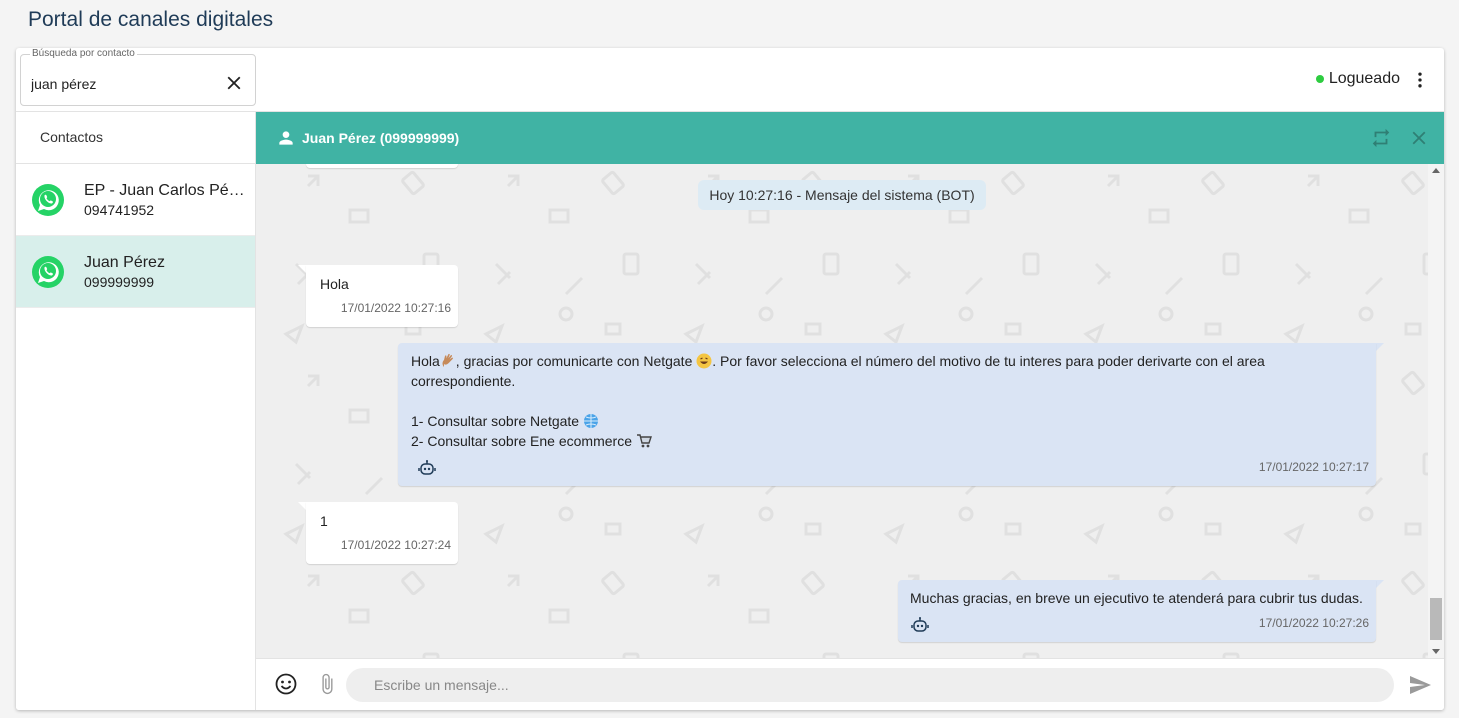  Describe the element at coordinates (395, 308) in the screenshot. I see `message-time: 17/01/2022 10:27:16` at that location.